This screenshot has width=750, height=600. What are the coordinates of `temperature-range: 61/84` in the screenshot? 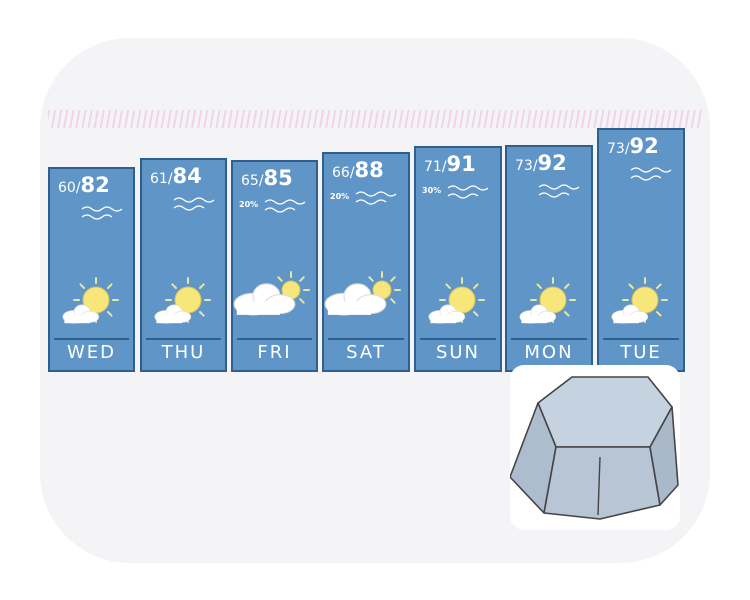 It's located at (176, 176).